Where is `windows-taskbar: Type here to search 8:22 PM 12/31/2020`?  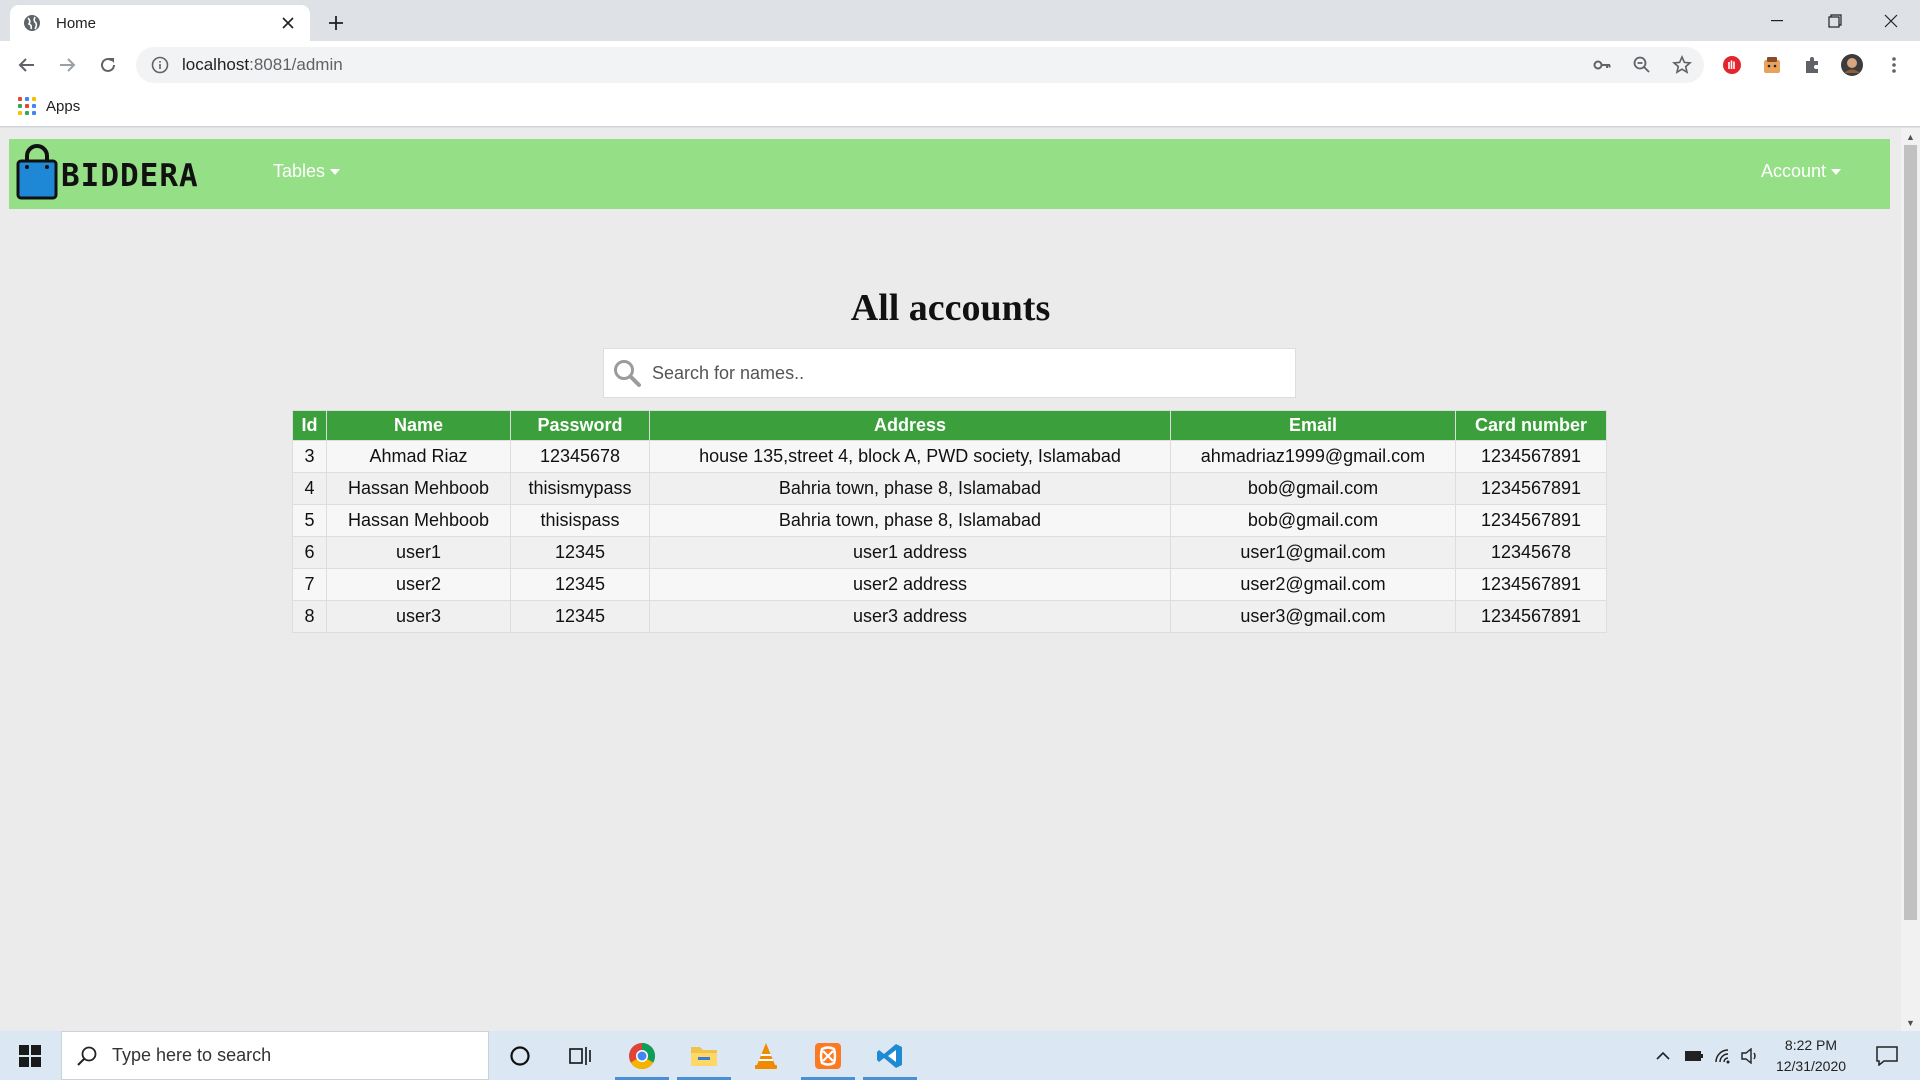 windows-taskbar: Type here to search 8:22 PM 12/31/2020 is located at coordinates (960, 1055).